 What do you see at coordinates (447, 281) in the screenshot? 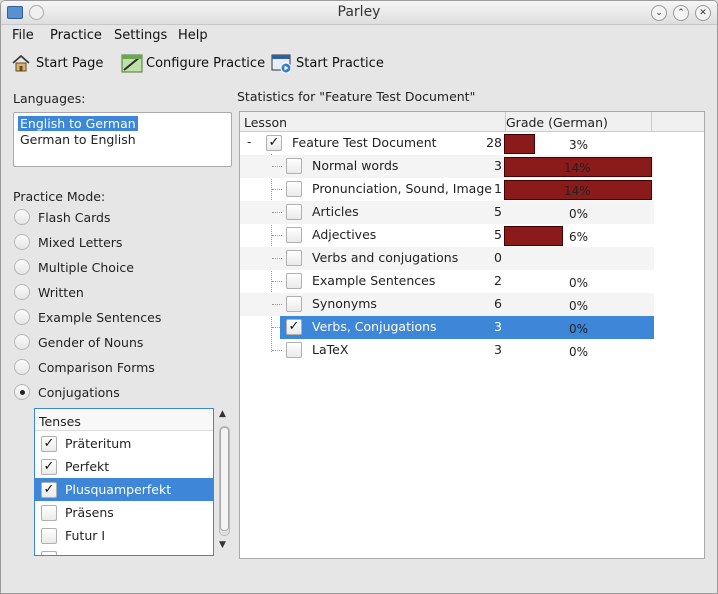
I see `lesson-row: Example Sentences 2 0%` at bounding box center [447, 281].